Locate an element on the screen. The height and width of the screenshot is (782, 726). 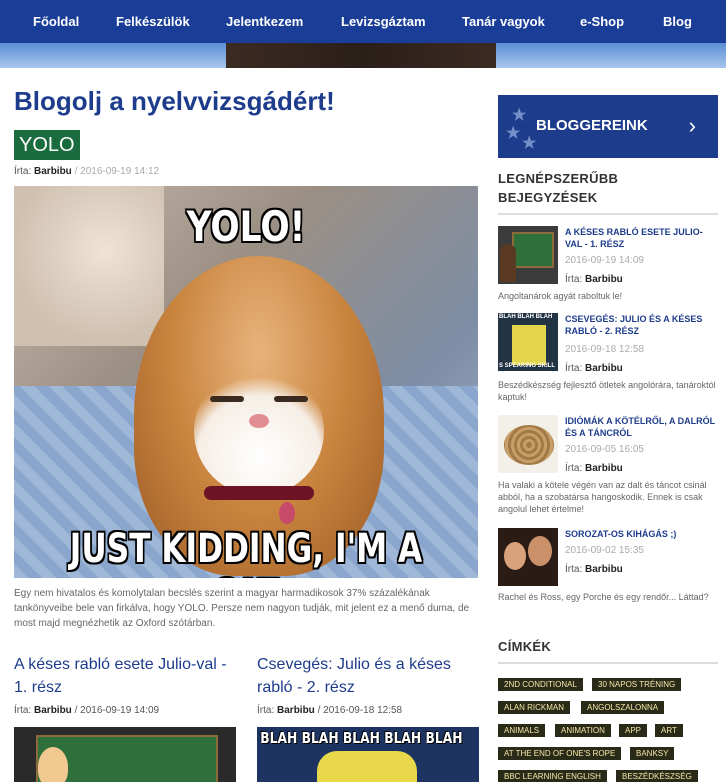
cat-eye-left is located at coordinates (227, 399).